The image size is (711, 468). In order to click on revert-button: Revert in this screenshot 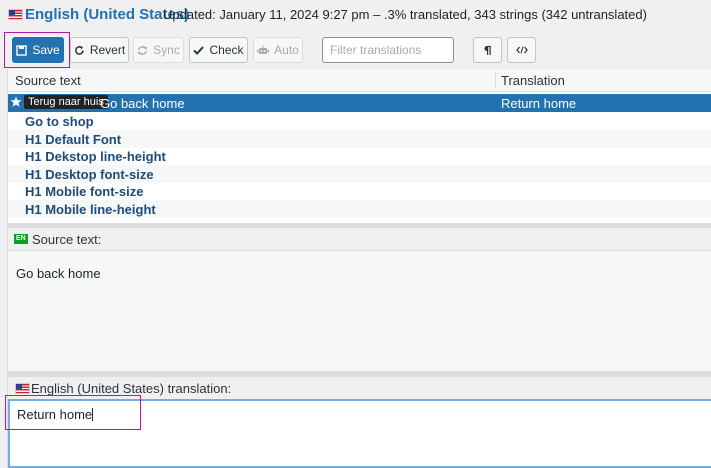, I will do `click(99, 50)`.